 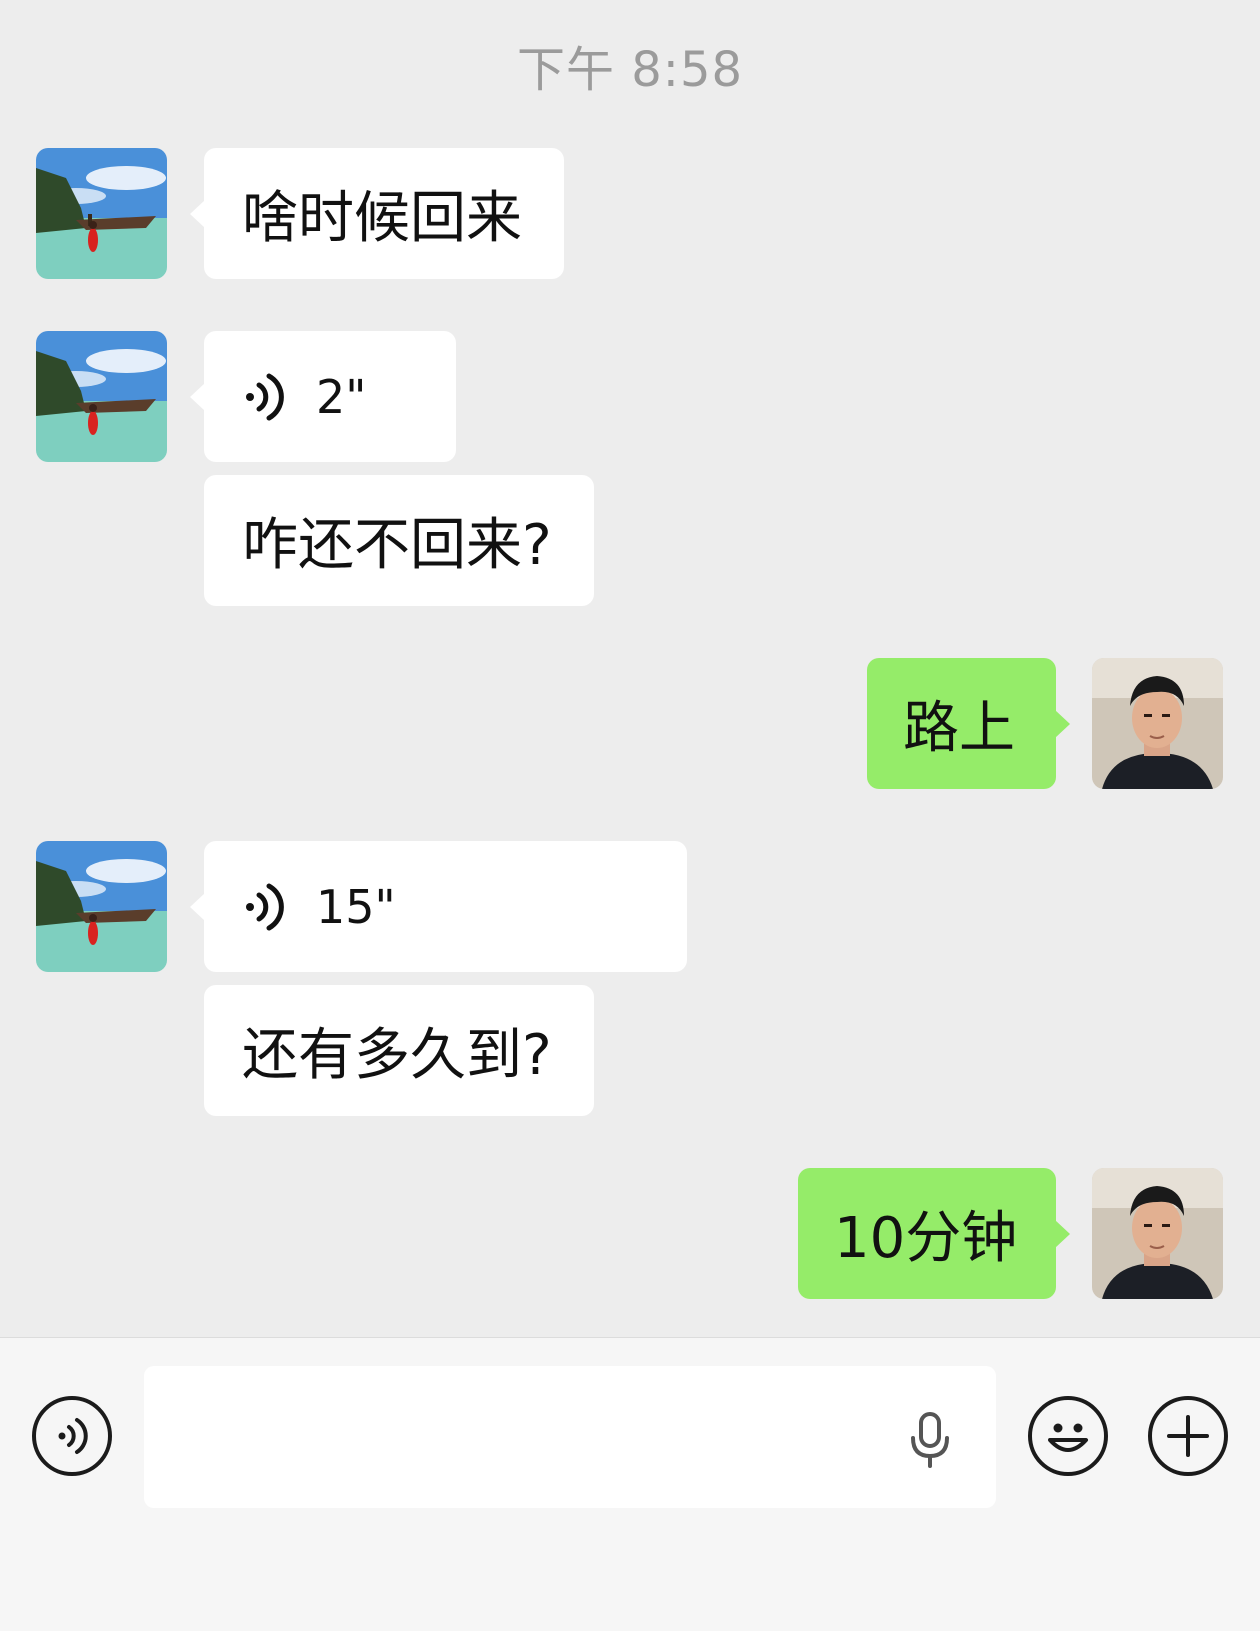 What do you see at coordinates (570, 1437) in the screenshot?
I see `message-input` at bounding box center [570, 1437].